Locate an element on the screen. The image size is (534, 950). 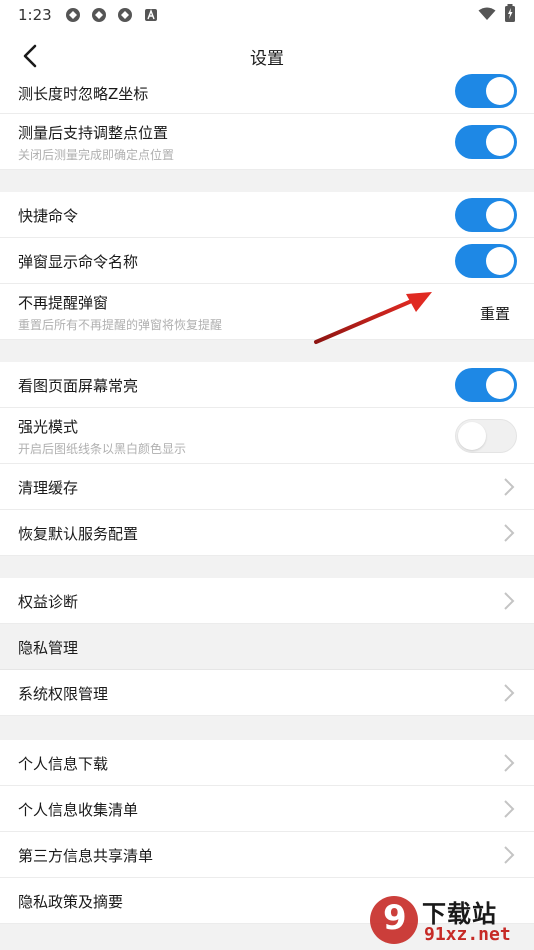
setting-description: 开启后图纸线条以黑白颜色显示 is located at coordinates (102, 449).